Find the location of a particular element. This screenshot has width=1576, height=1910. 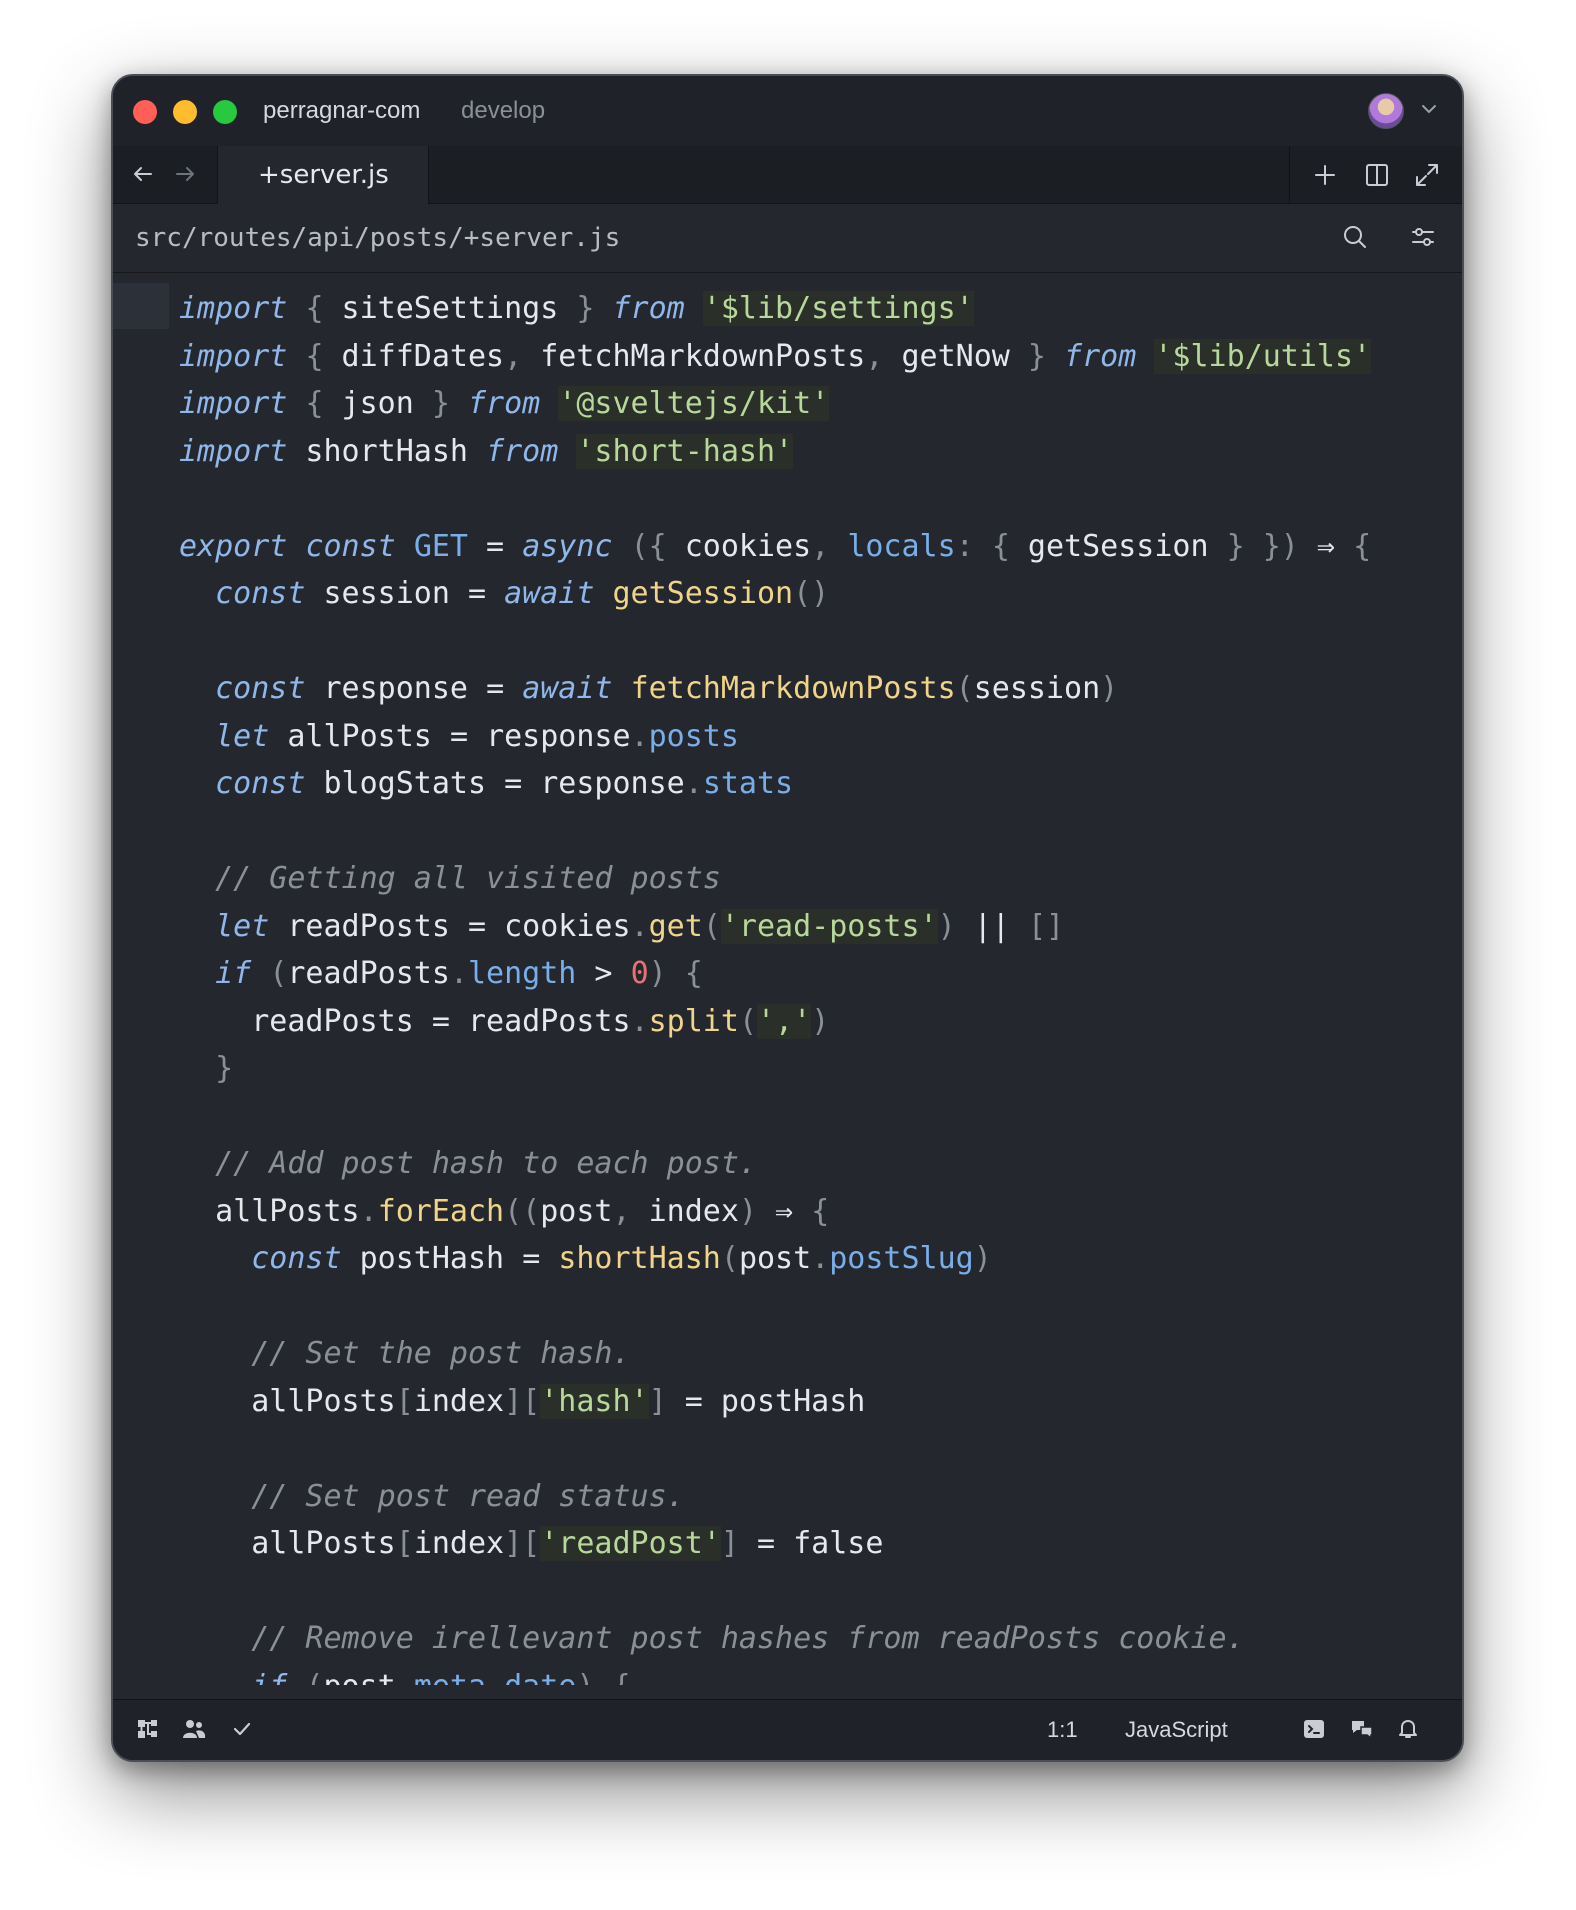

project-tree-icon is located at coordinates (148, 1729).